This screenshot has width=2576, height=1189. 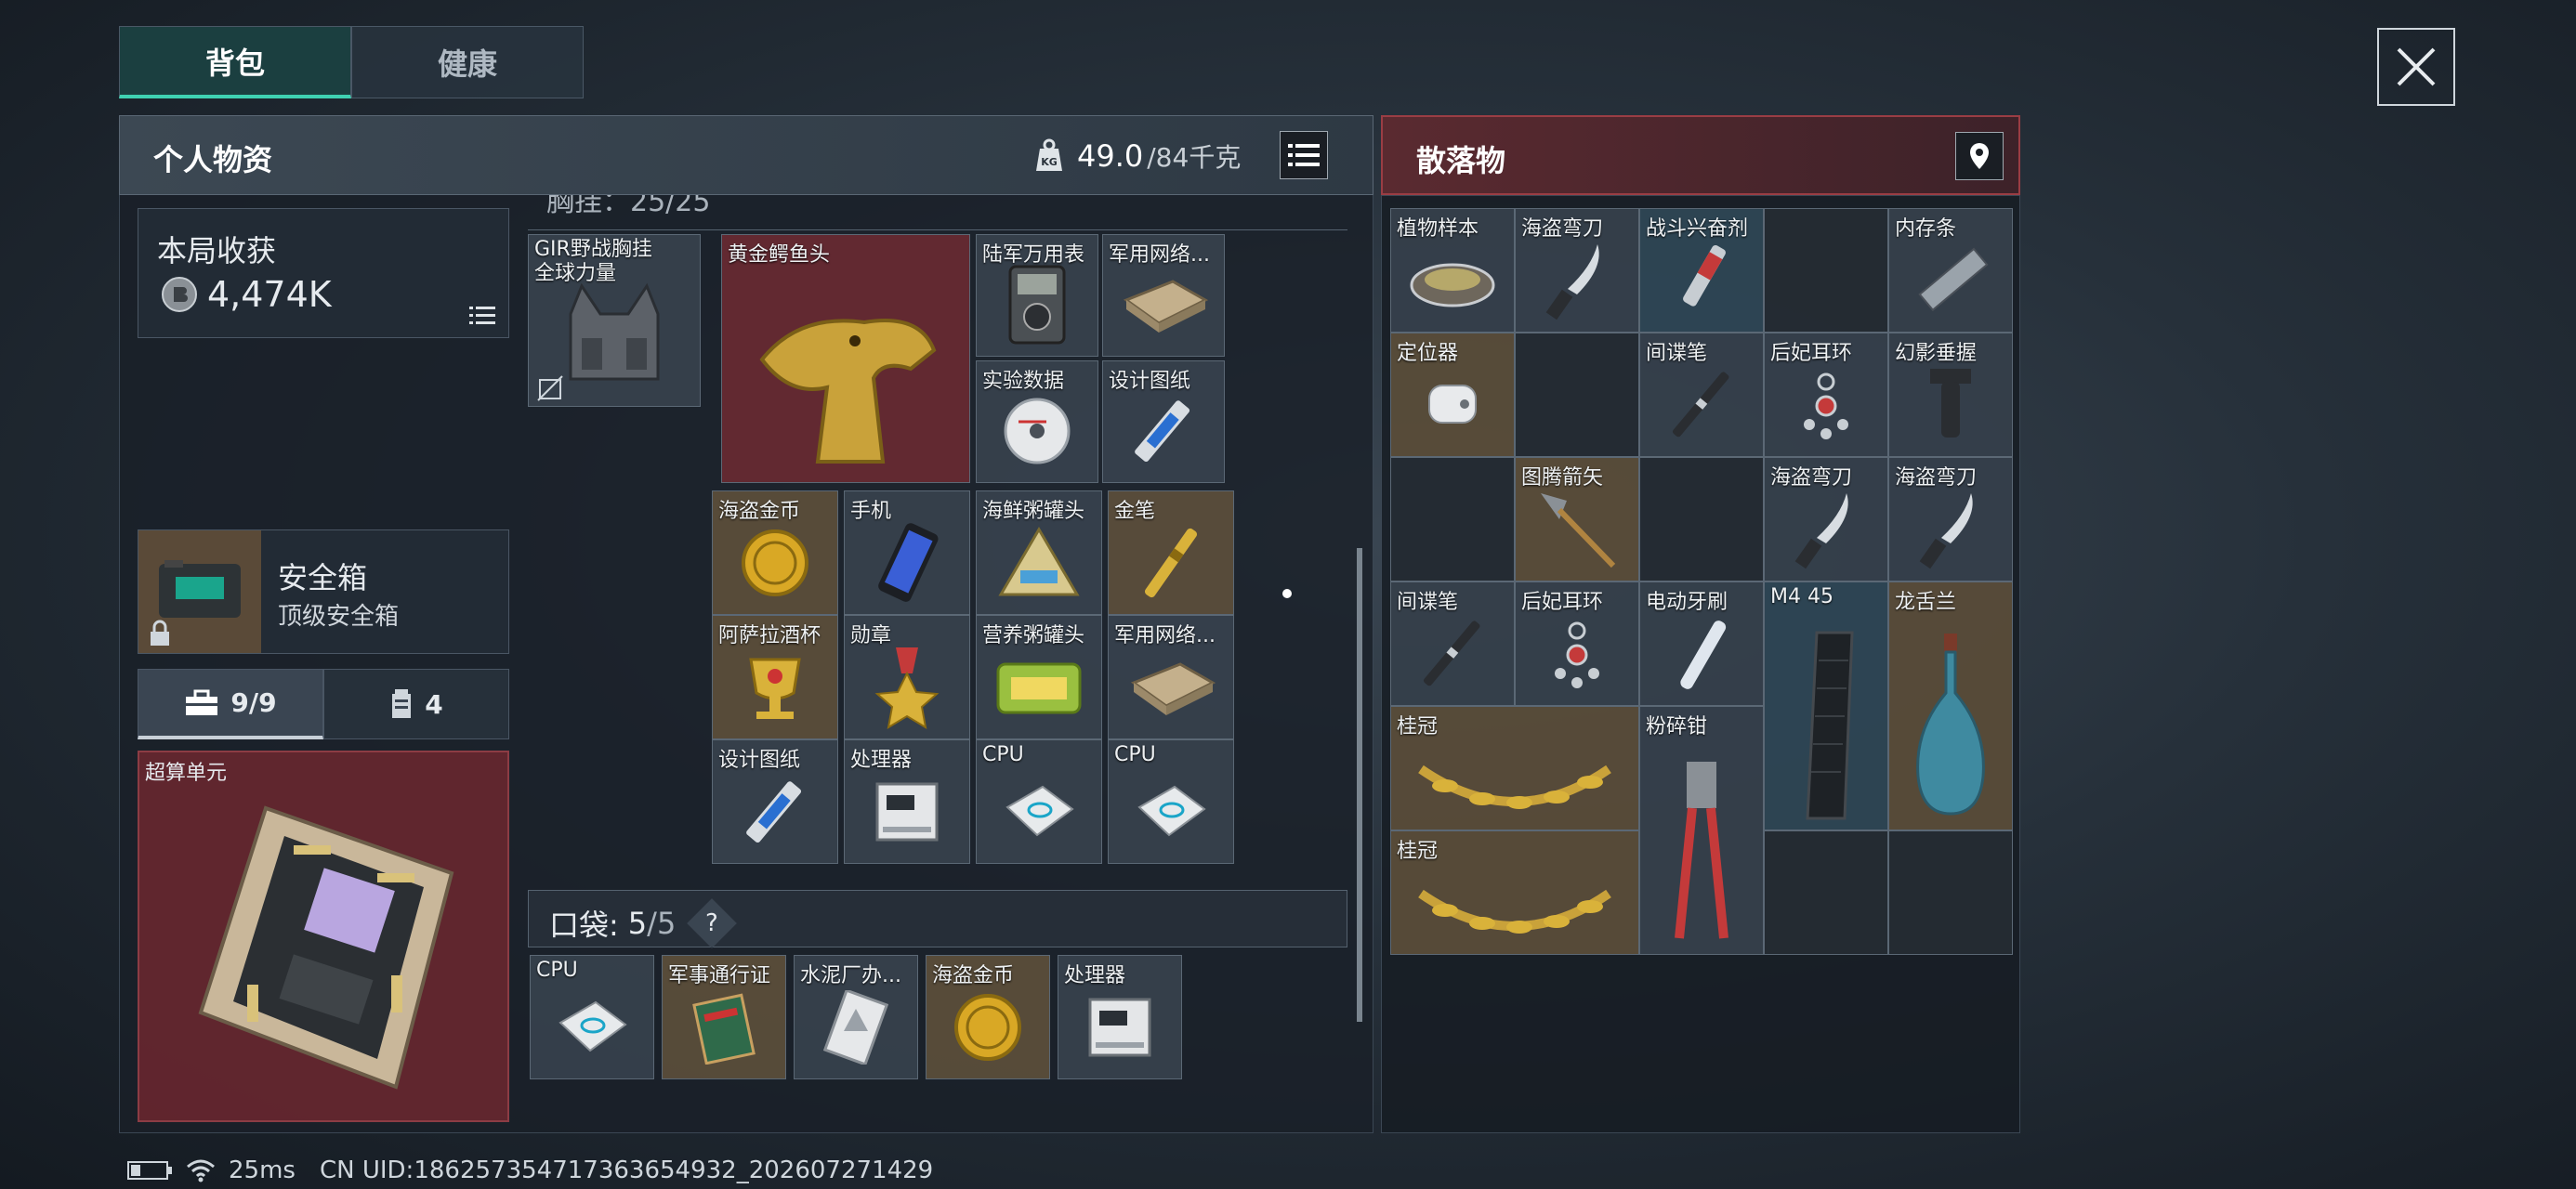 I want to click on top-tabs: 背包 健康, so click(x=351, y=62).